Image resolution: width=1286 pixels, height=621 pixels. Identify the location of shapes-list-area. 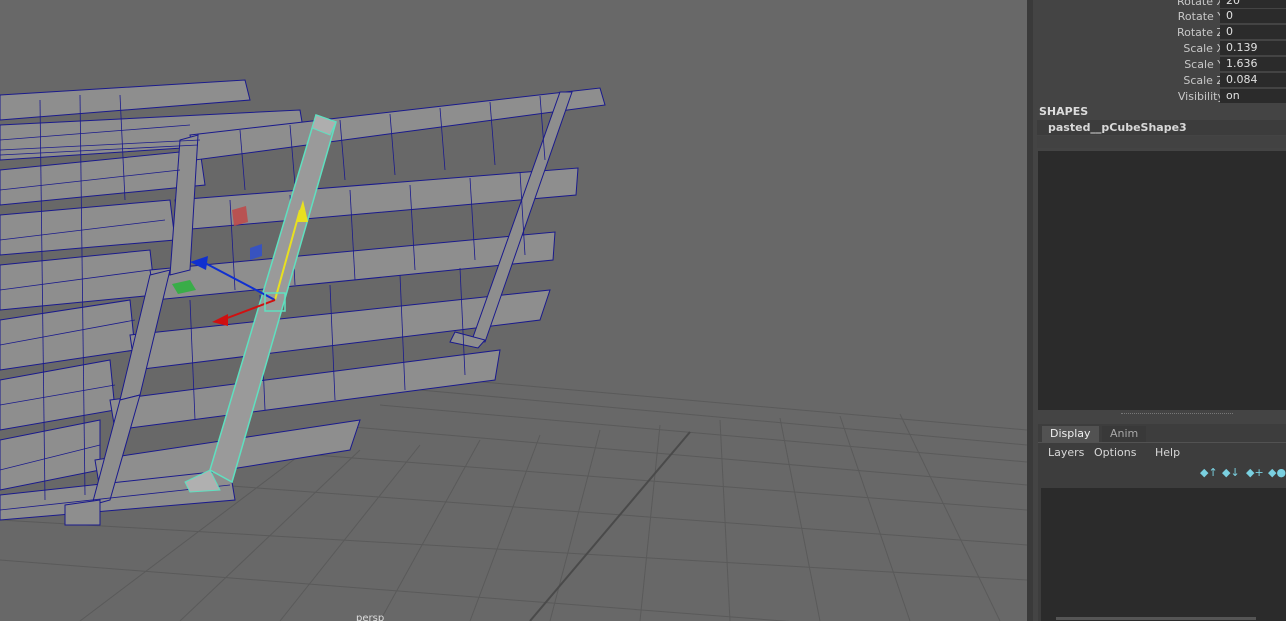
(1162, 280).